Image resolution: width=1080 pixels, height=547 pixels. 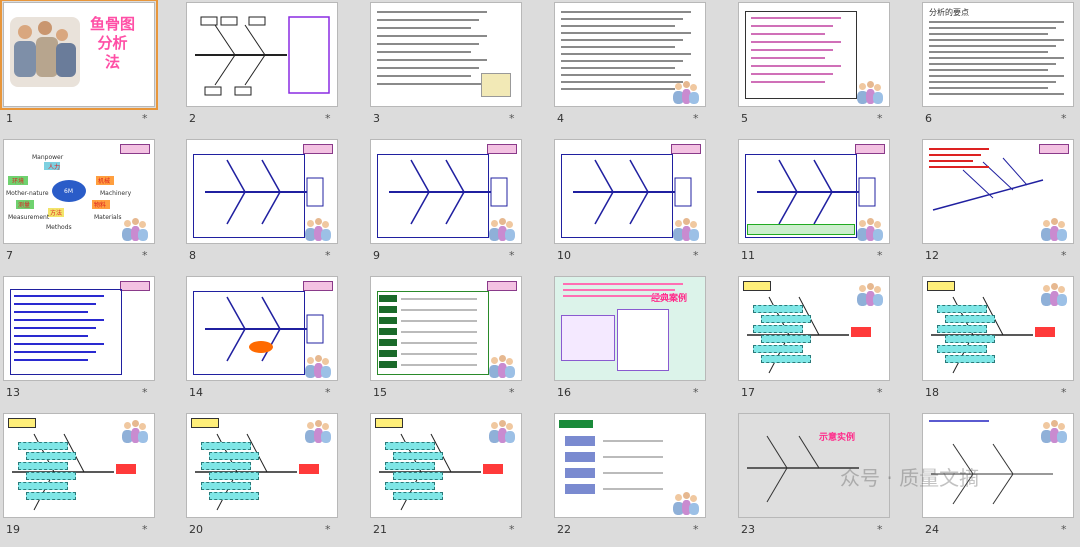 I want to click on slide-preview: 经典案例, so click(x=630, y=328).